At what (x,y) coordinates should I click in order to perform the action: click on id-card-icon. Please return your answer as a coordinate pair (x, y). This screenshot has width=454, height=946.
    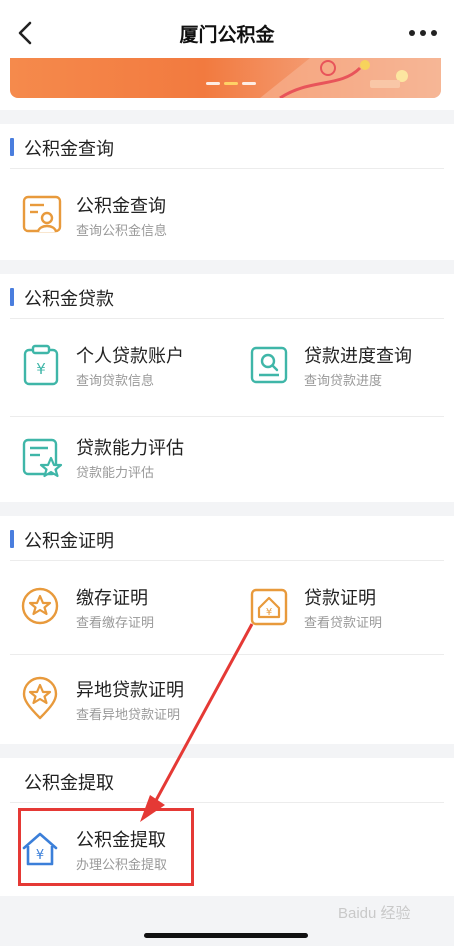
    Looking at the image, I should click on (42, 214).